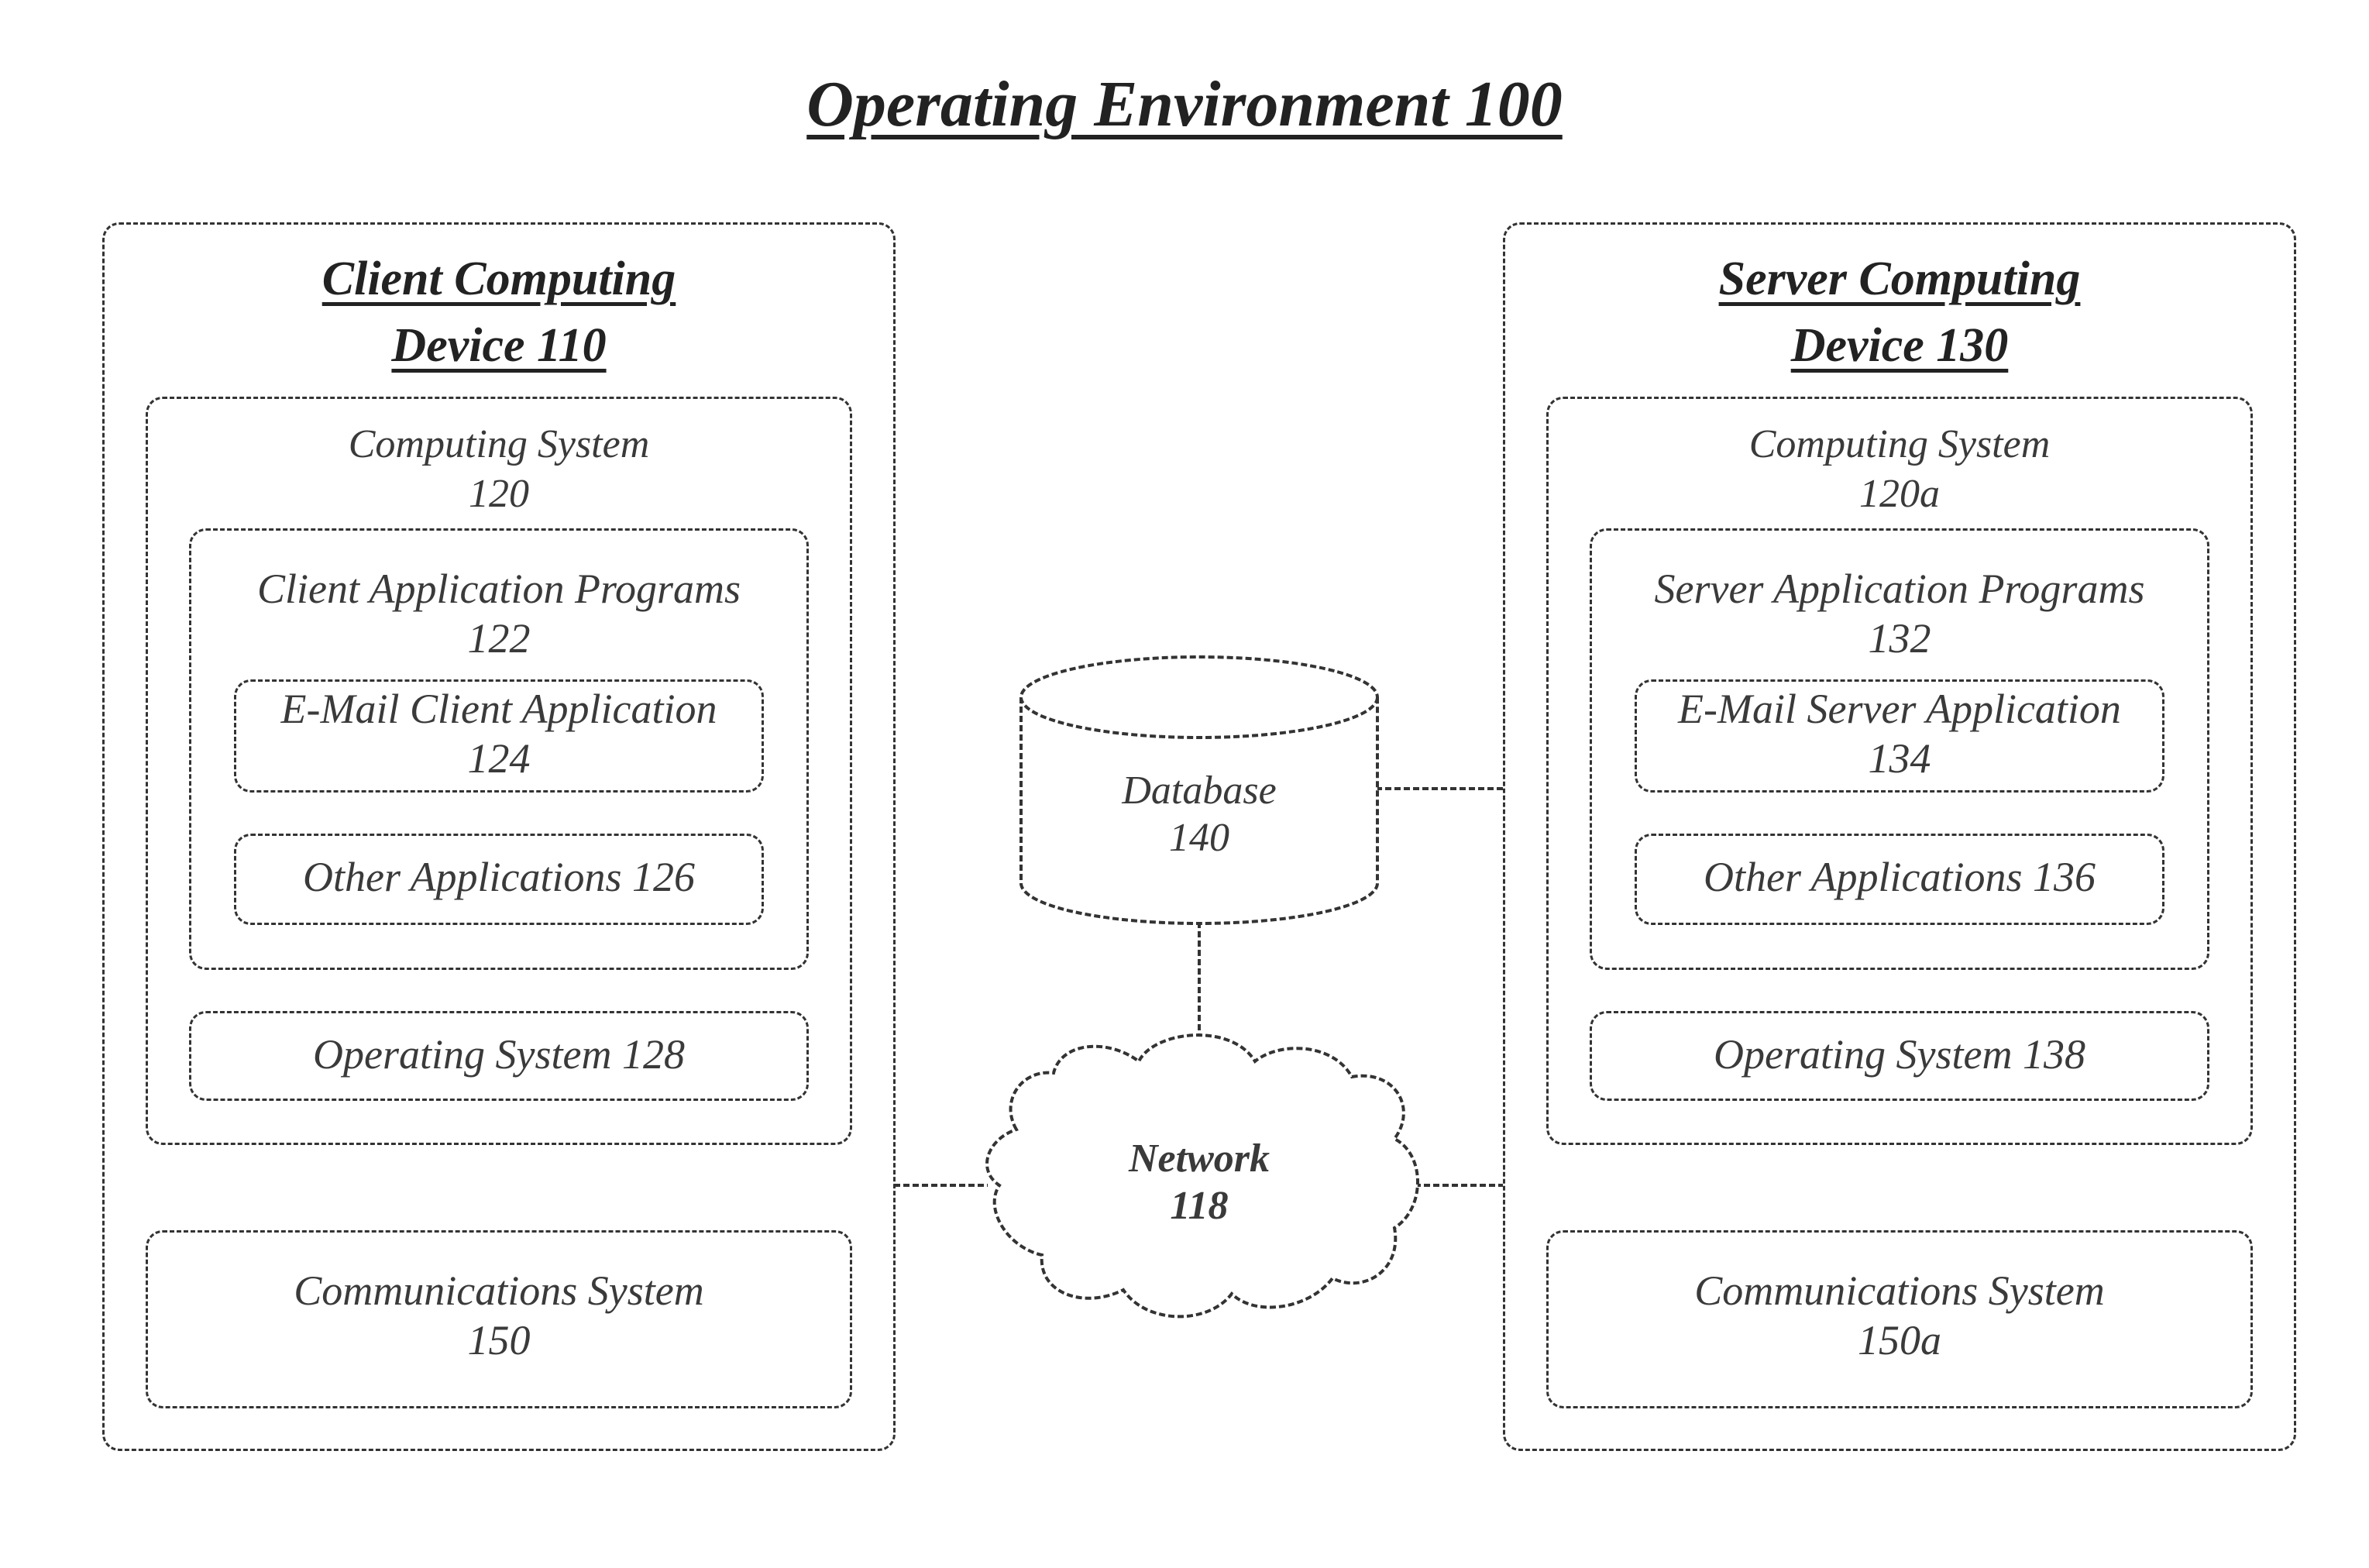  What do you see at coordinates (499, 1340) in the screenshot?
I see `client-comms-ref: 150` at bounding box center [499, 1340].